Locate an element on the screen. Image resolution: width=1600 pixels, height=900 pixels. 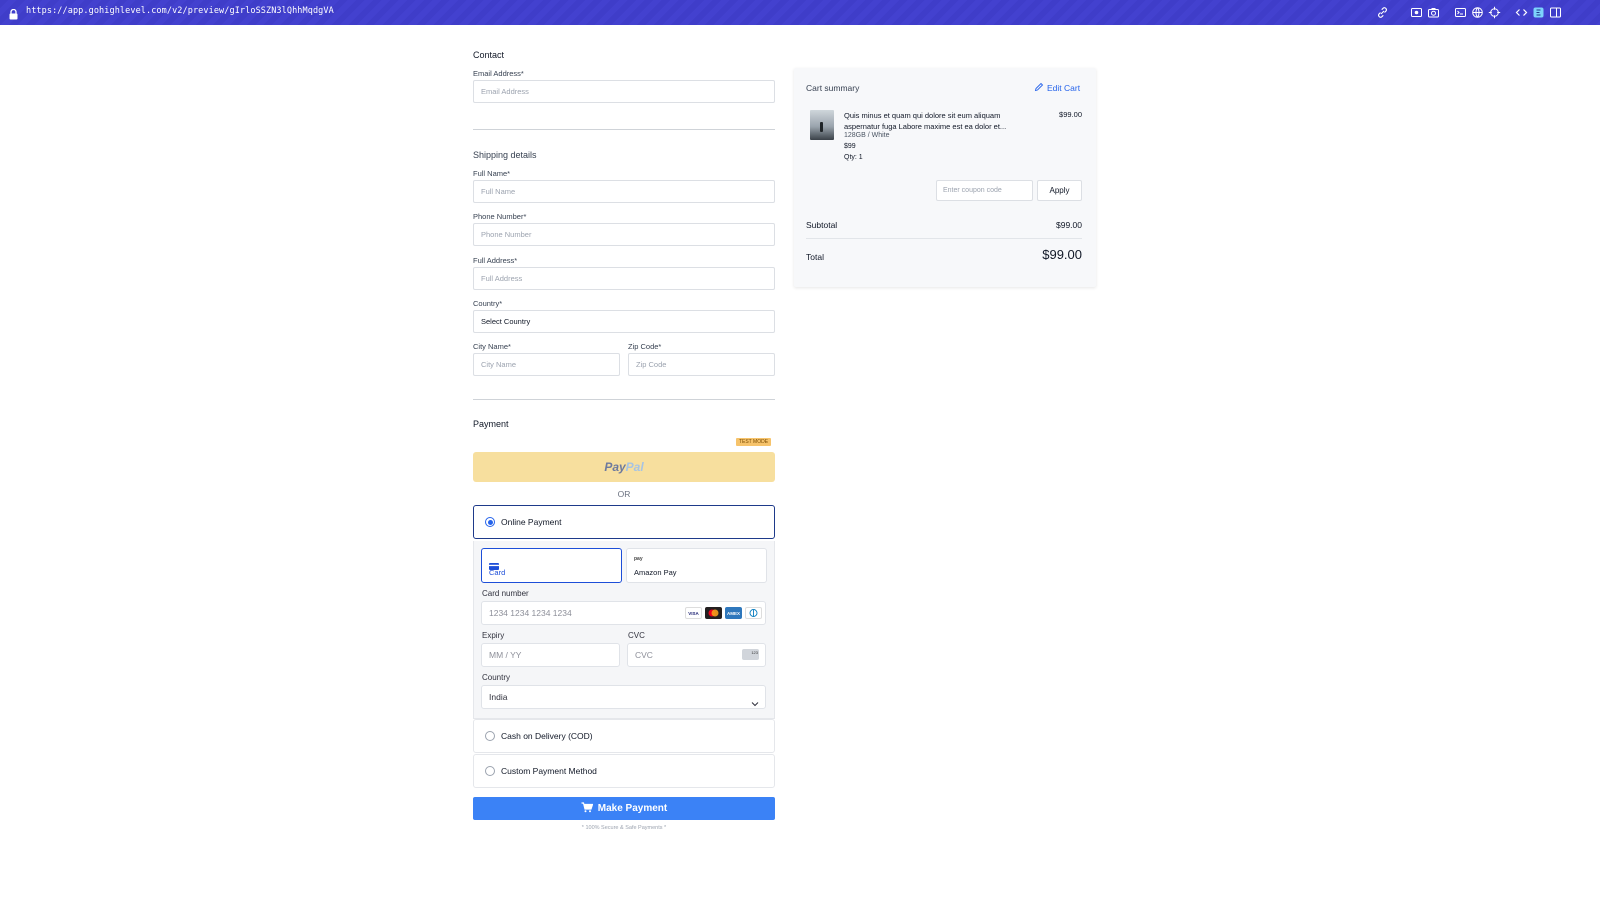
expiry-label: Expiry is located at coordinates (493, 635).